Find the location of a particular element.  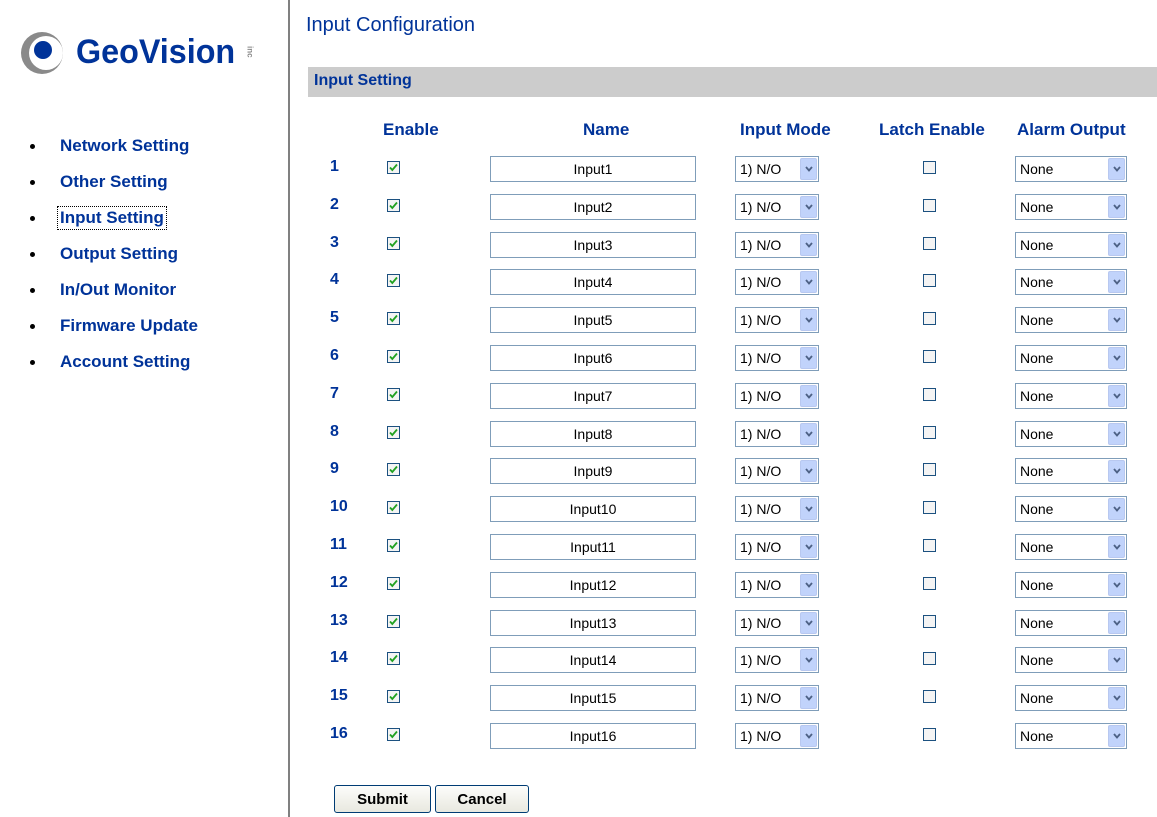

submit-button: Submit is located at coordinates (382, 799).